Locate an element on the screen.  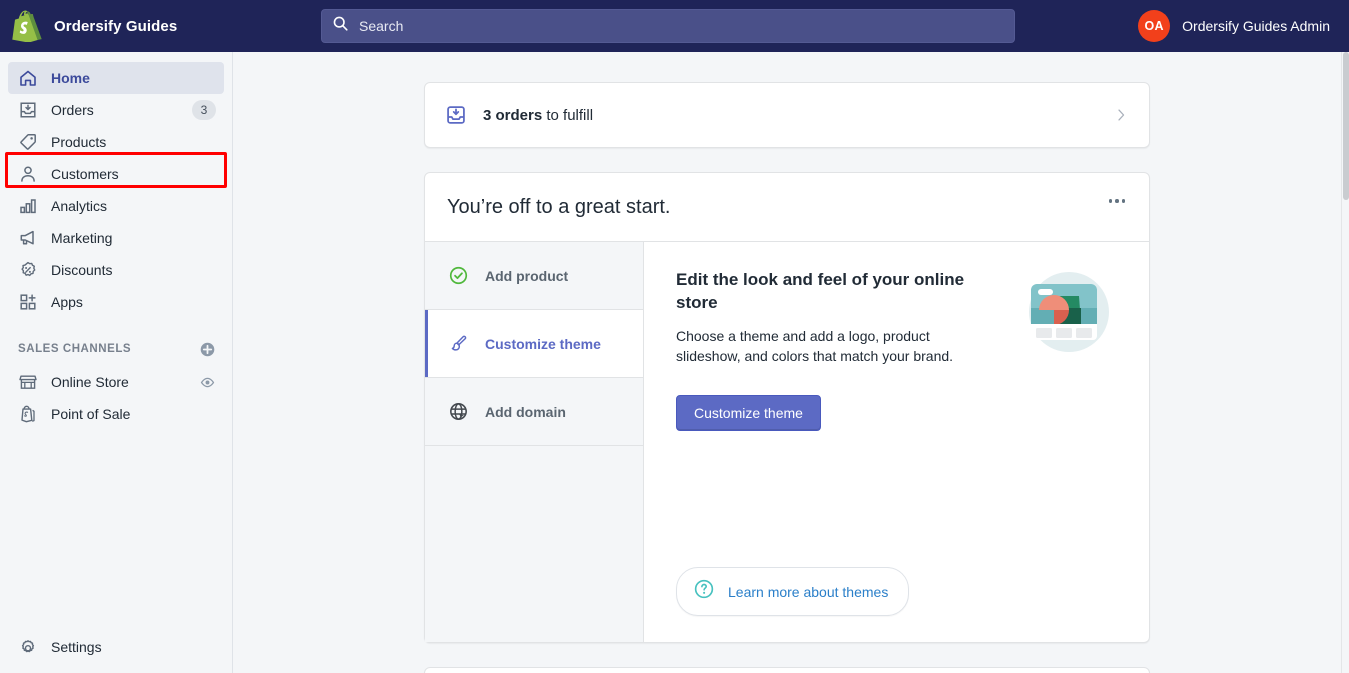
tag-icon is located at coordinates (28, 142).